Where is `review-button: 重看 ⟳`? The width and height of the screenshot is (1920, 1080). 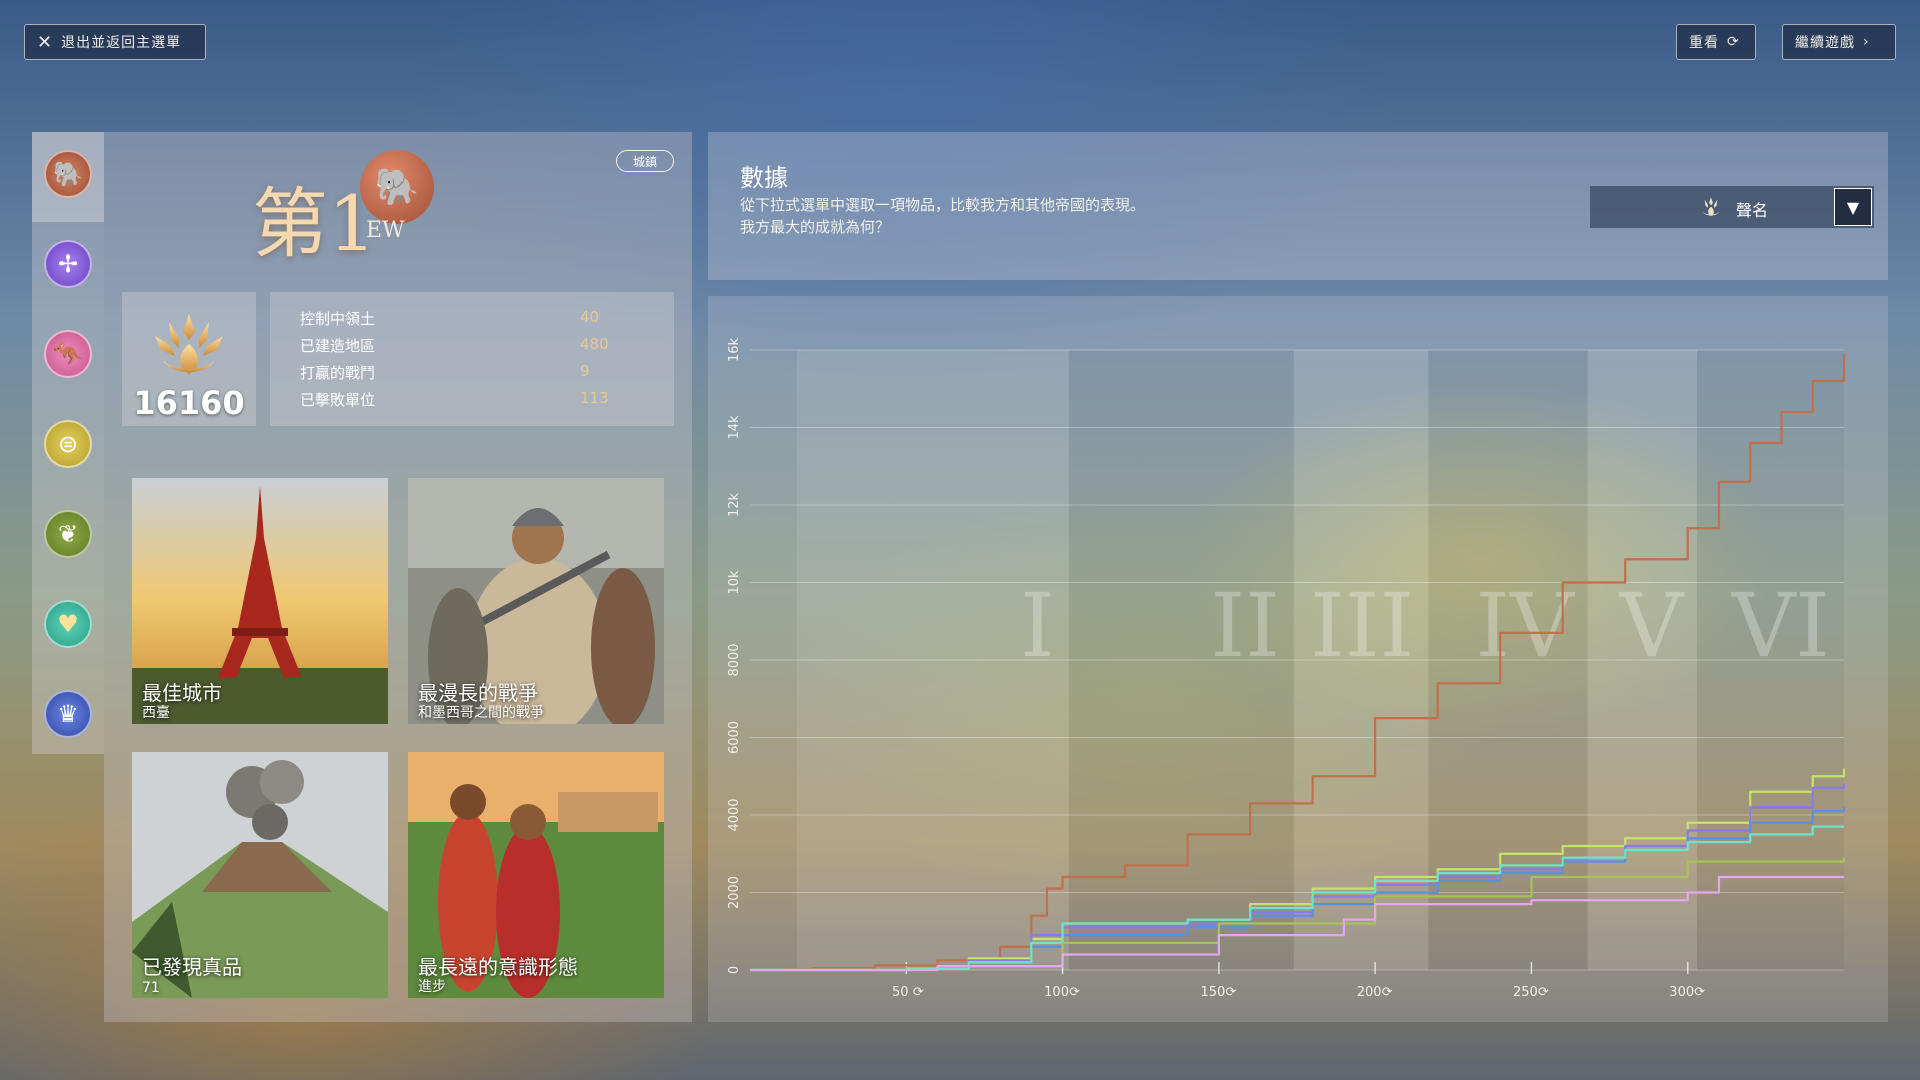
review-button: 重看 ⟳ is located at coordinates (1716, 42).